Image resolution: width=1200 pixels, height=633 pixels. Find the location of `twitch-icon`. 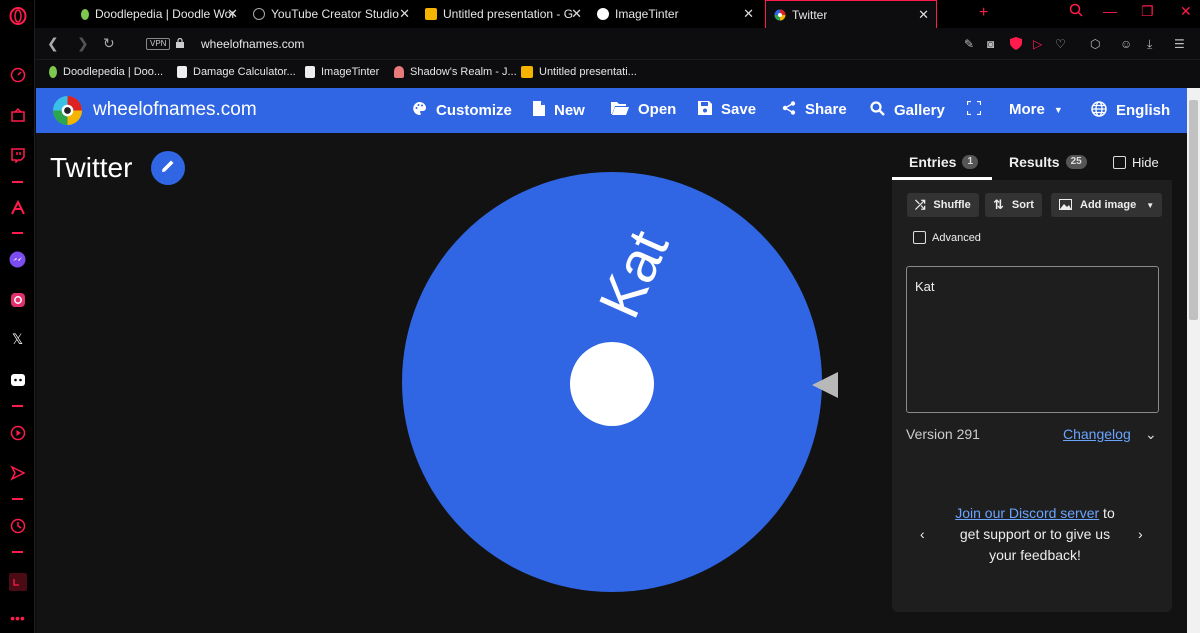

twitch-icon is located at coordinates (17, 154).